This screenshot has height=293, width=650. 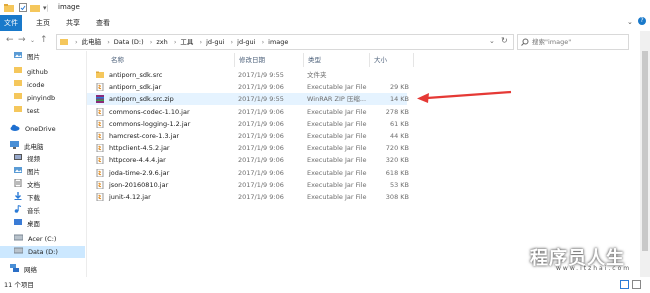 What do you see at coordinates (314, 60) in the screenshot?
I see `column-header-type: 类型` at bounding box center [314, 60].